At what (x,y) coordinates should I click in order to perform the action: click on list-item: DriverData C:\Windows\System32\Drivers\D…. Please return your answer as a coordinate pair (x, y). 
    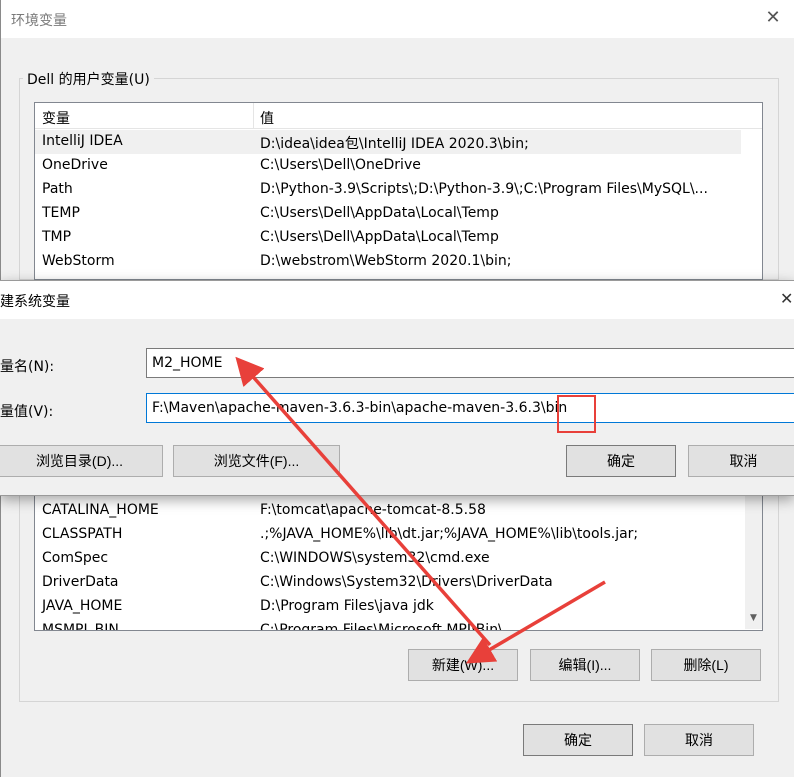
    Looking at the image, I should click on (388, 583).